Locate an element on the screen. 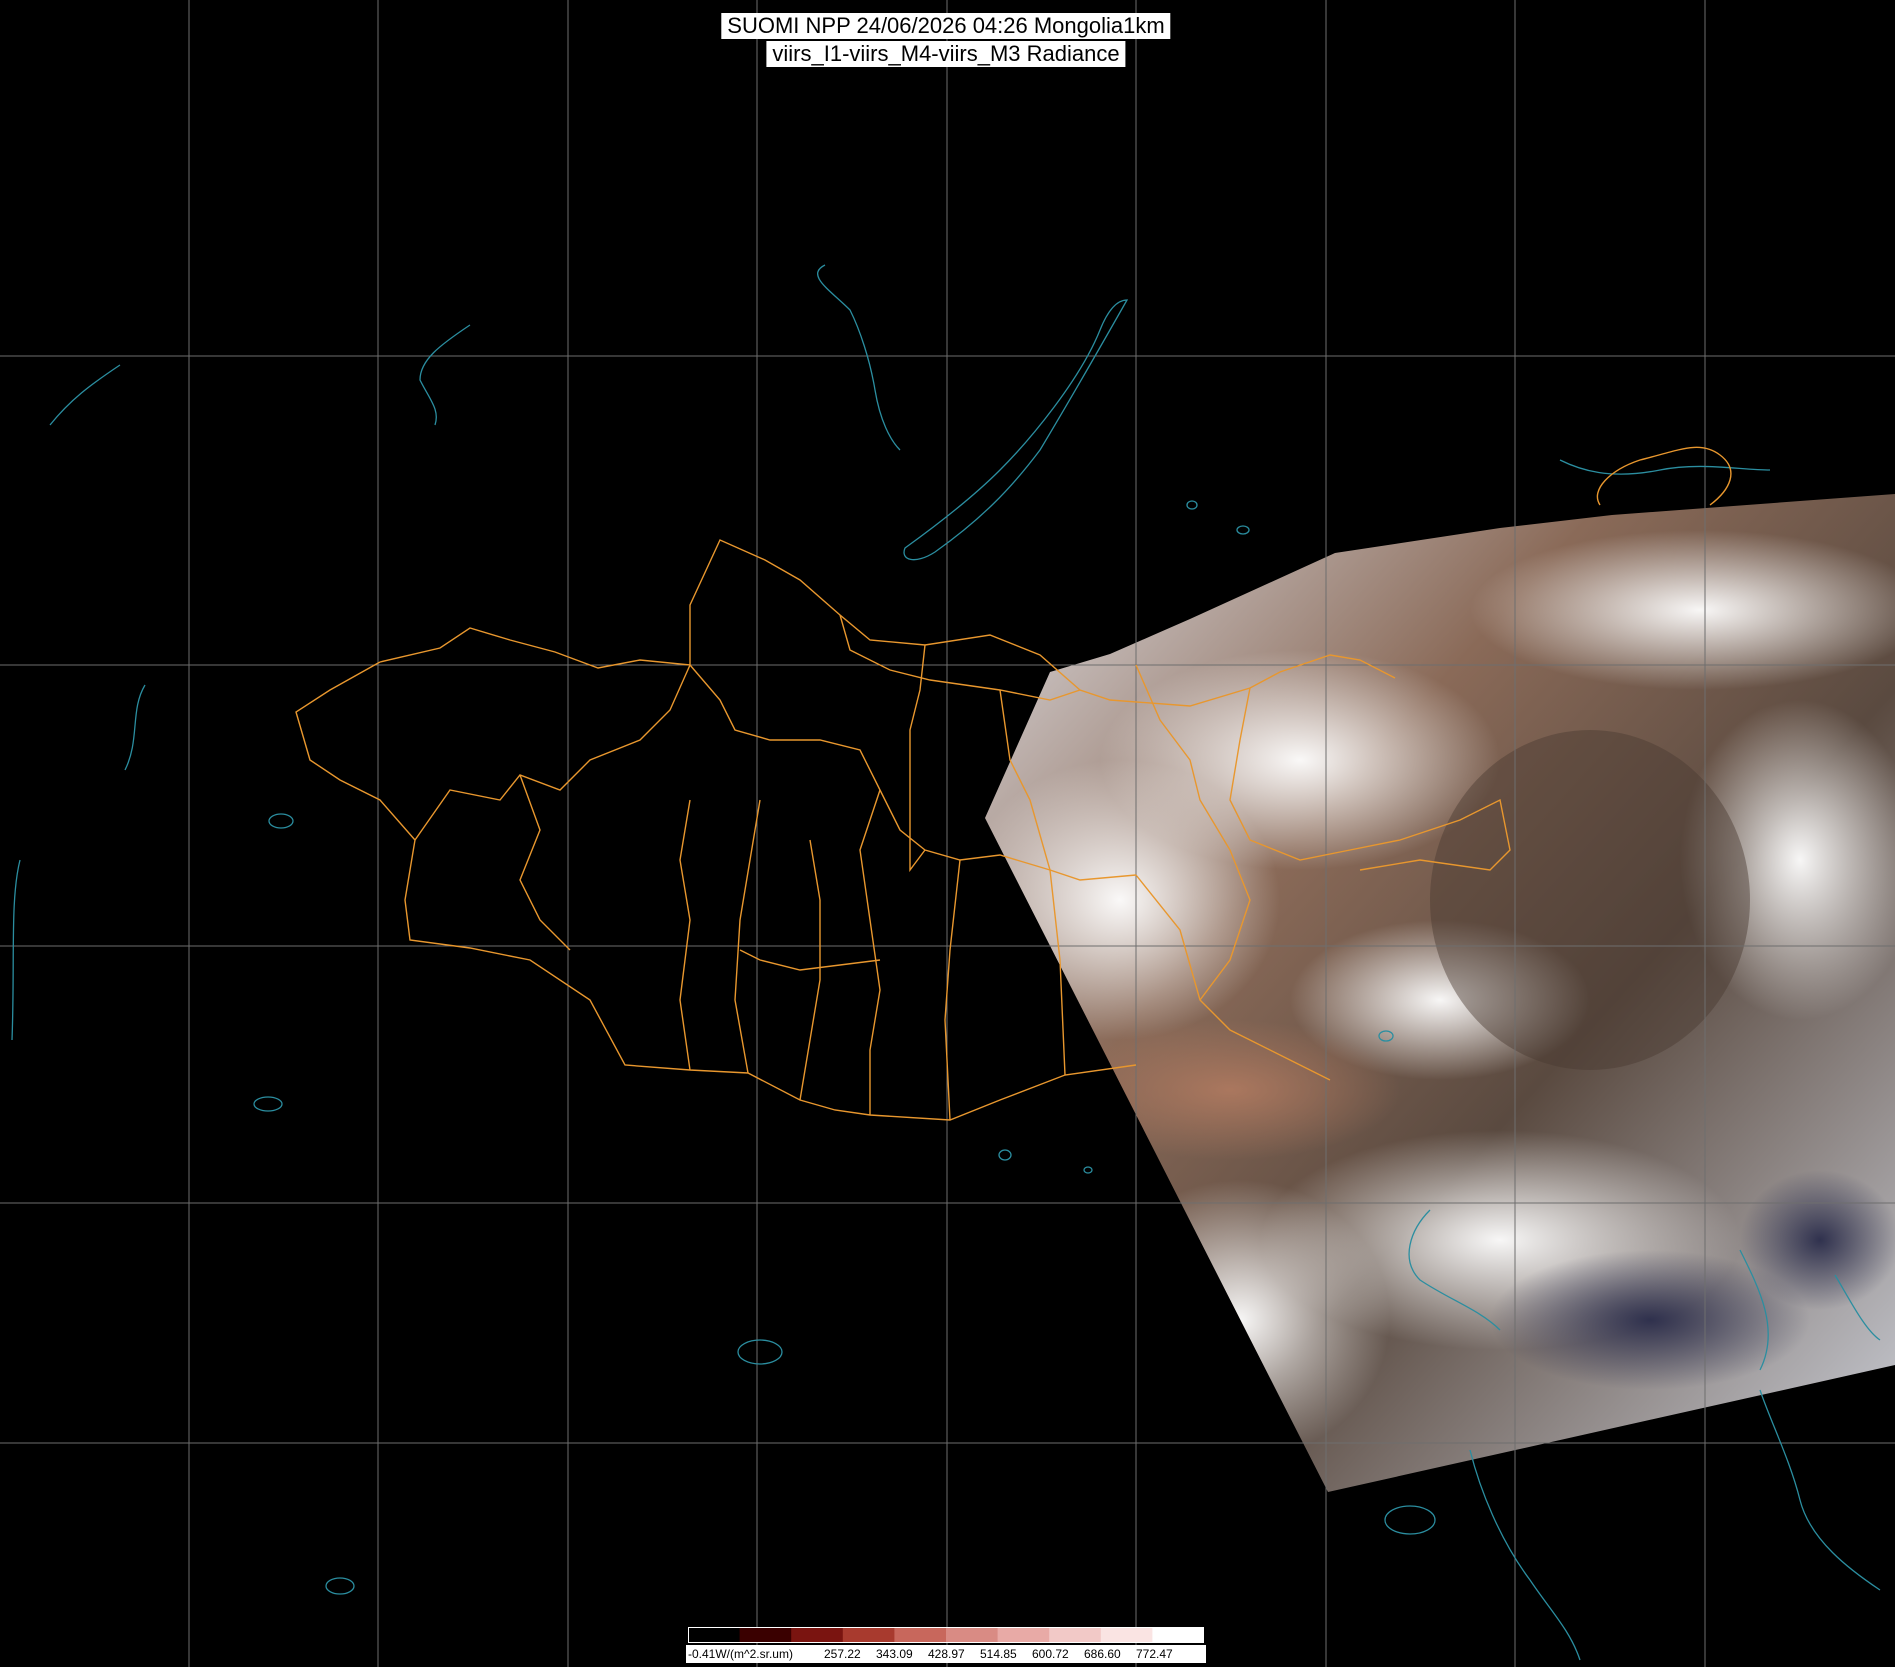  colorbar-tick-label: 600.72 is located at coordinates (1050, 1654).